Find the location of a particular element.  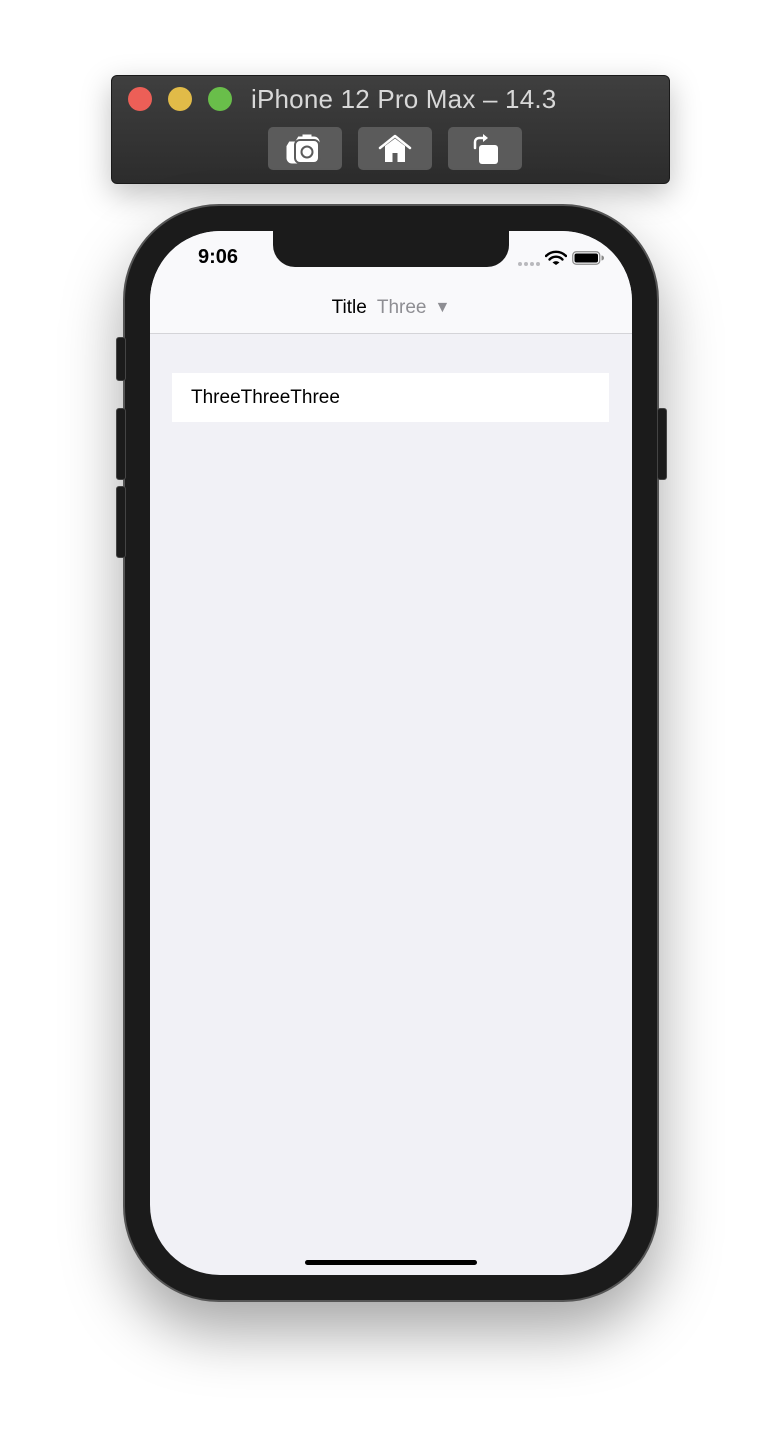

nav-subtitle: Three is located at coordinates (401, 307).